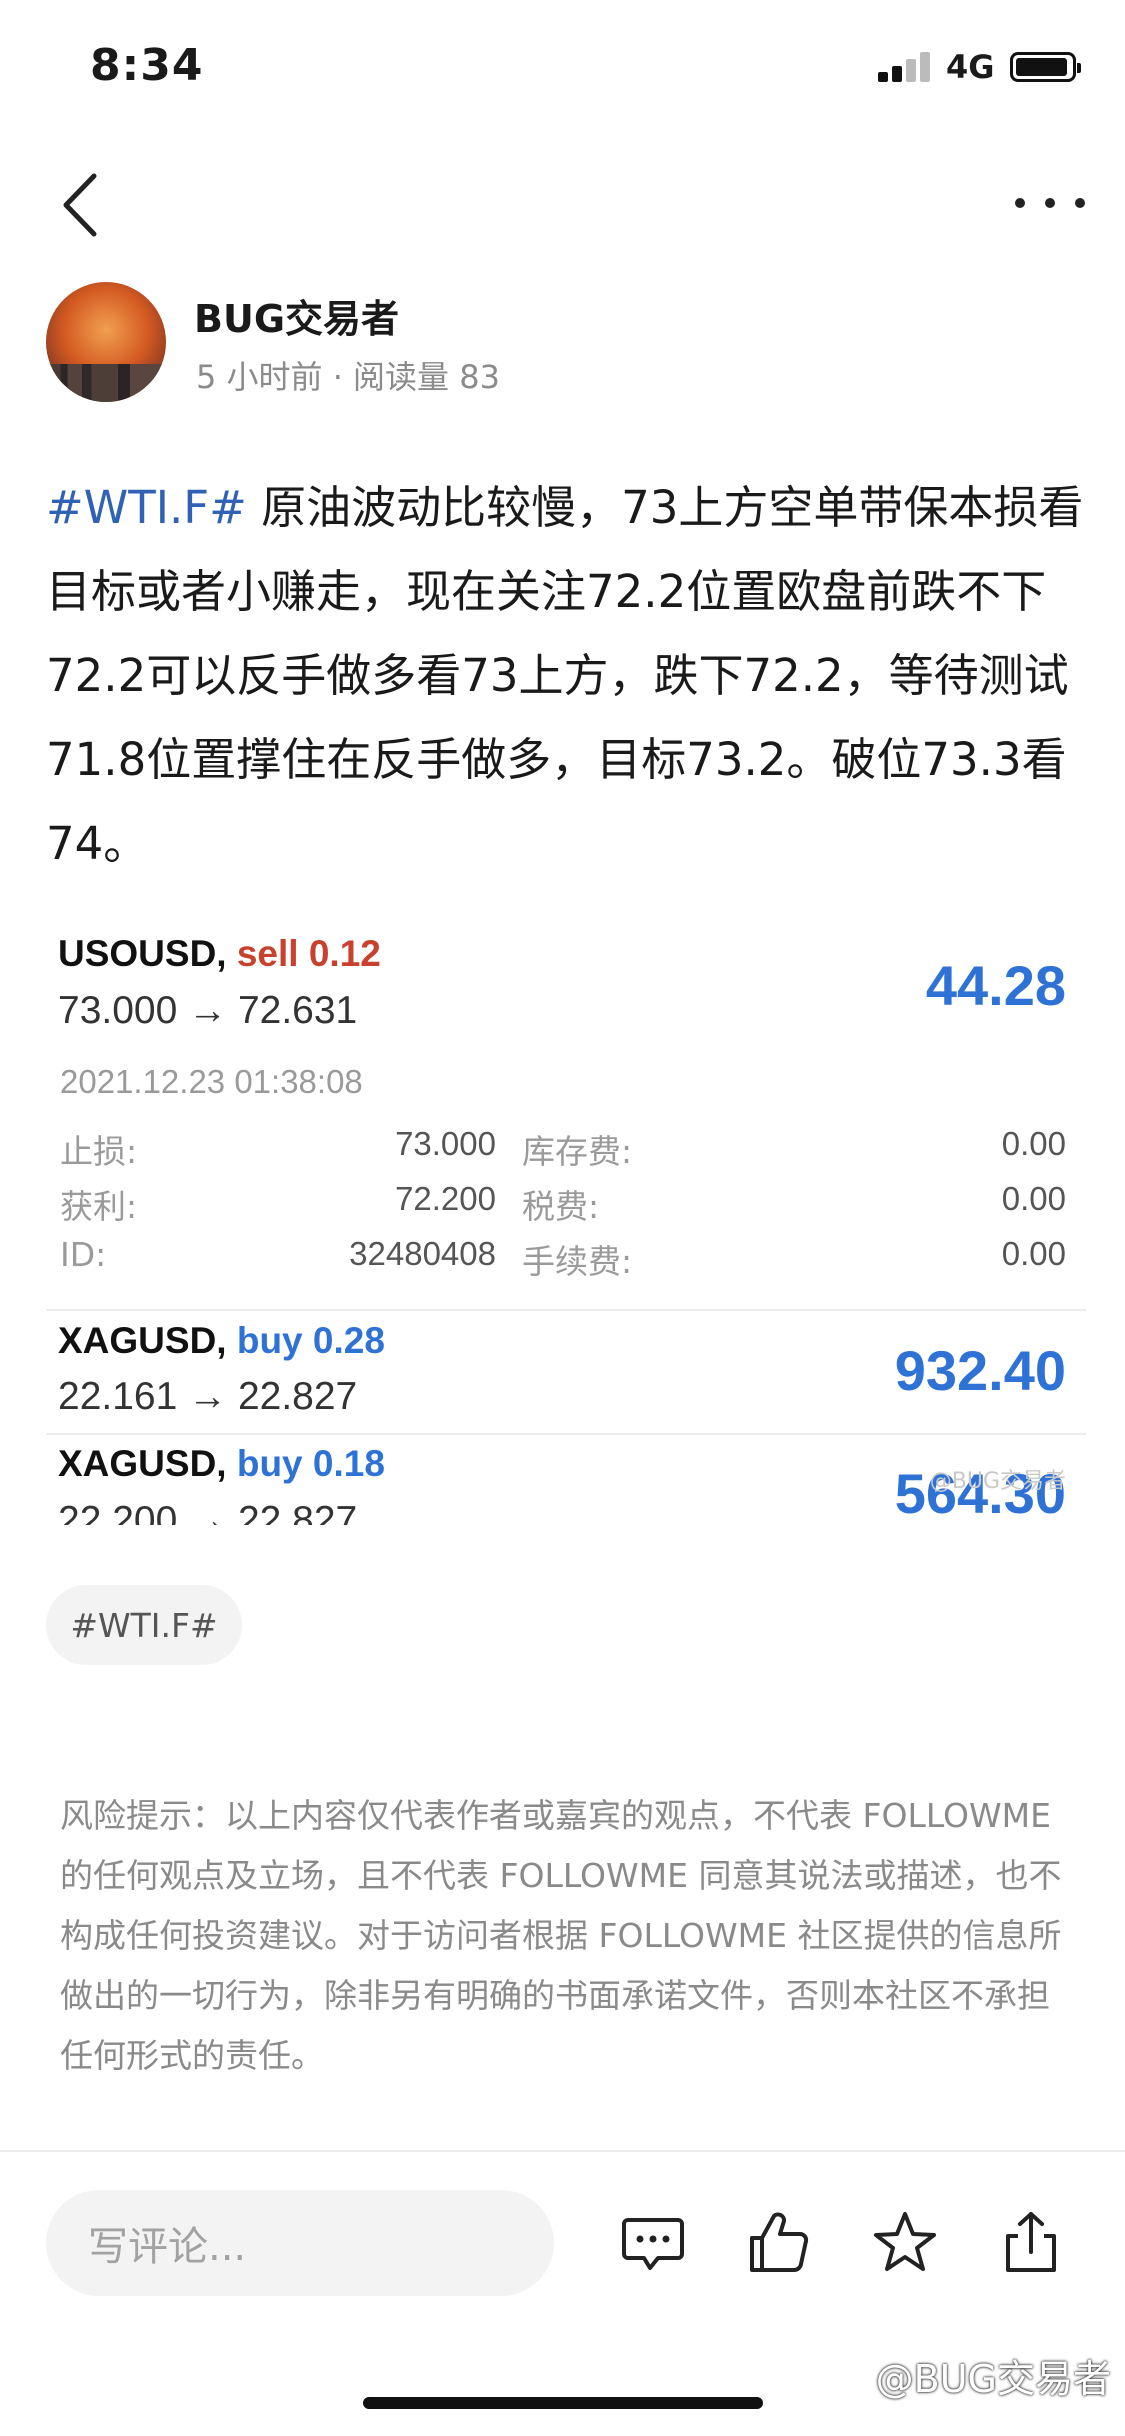  What do you see at coordinates (99, 1206) in the screenshot?
I see `take-profit-label: 获利:` at bounding box center [99, 1206].